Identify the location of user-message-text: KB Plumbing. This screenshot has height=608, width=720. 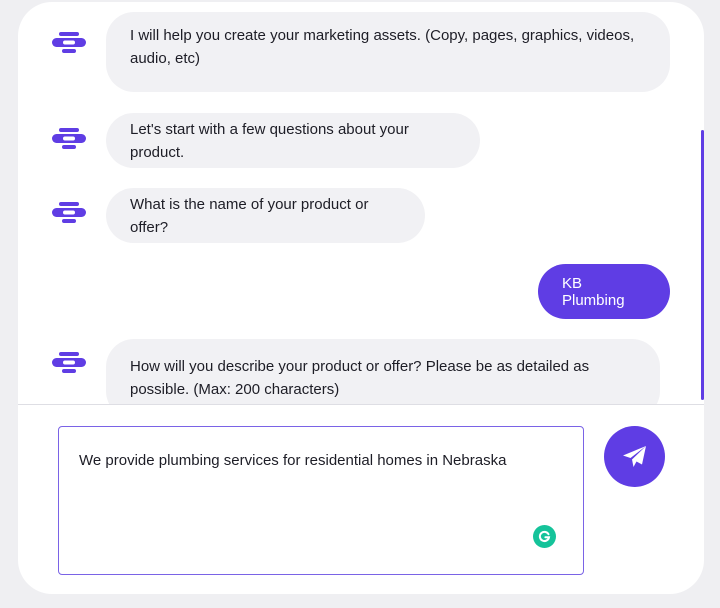
(593, 291).